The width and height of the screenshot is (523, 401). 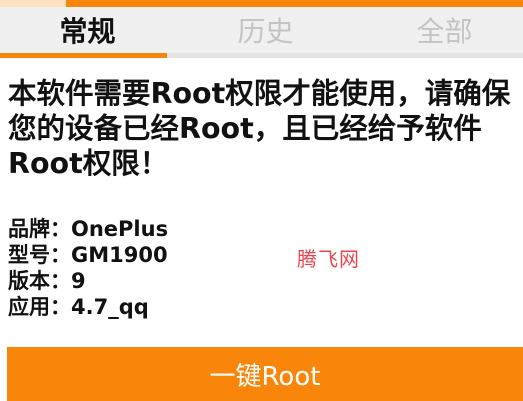 What do you see at coordinates (245, 128) in the screenshot?
I see `notice-line: 您的设备已经Root，且已经给予软件` at bounding box center [245, 128].